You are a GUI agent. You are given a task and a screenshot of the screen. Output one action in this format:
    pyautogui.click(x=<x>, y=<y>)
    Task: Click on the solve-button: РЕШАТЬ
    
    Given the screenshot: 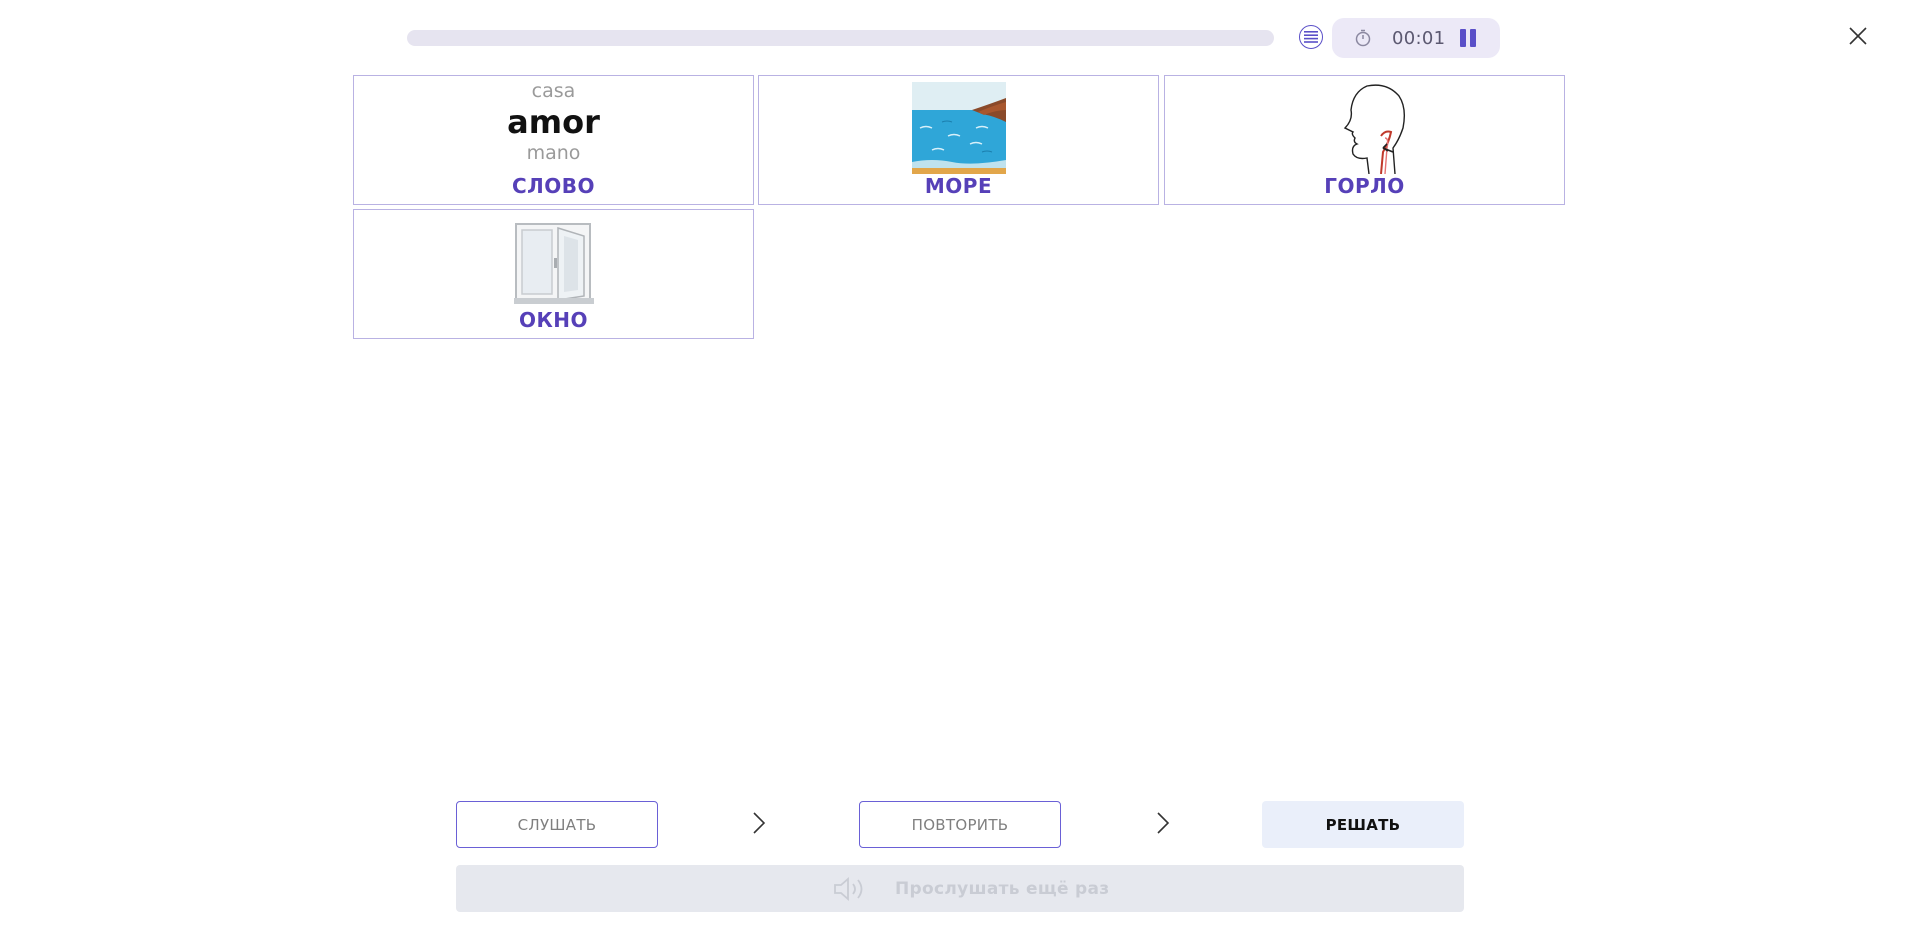 What is the action you would take?
    pyautogui.click(x=1363, y=824)
    